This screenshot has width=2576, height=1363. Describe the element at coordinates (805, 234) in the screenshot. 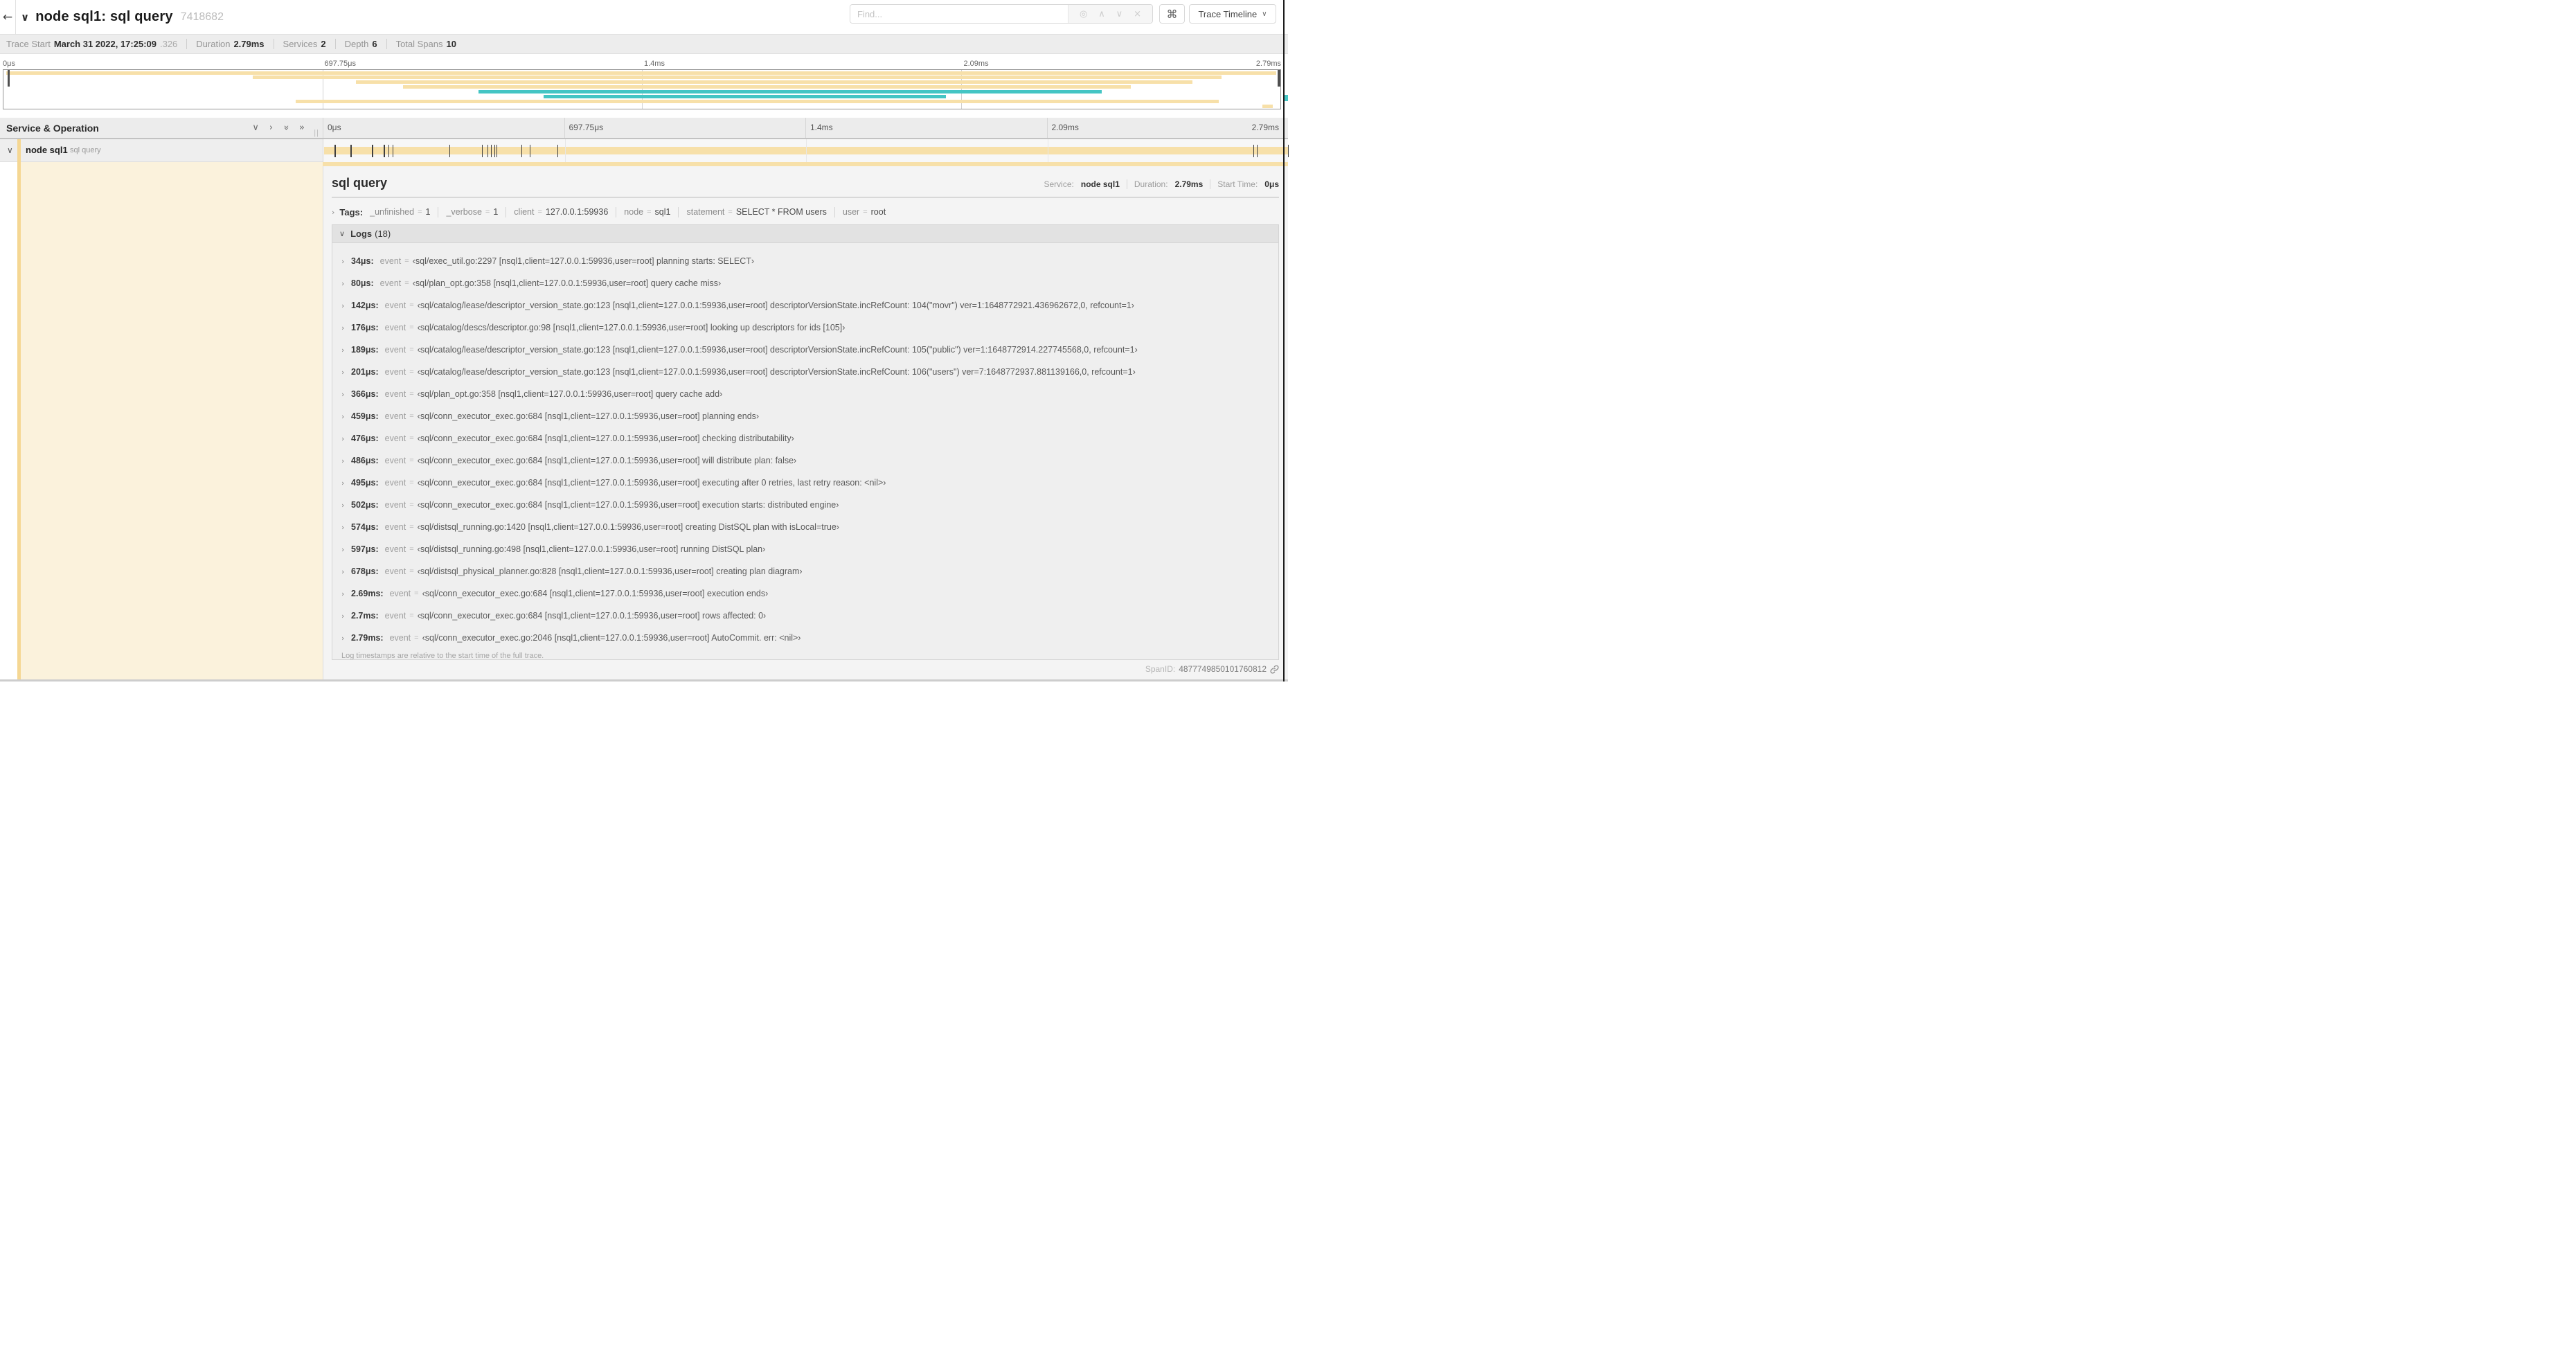

I see `logs-header: ∨ Logs (18)` at that location.